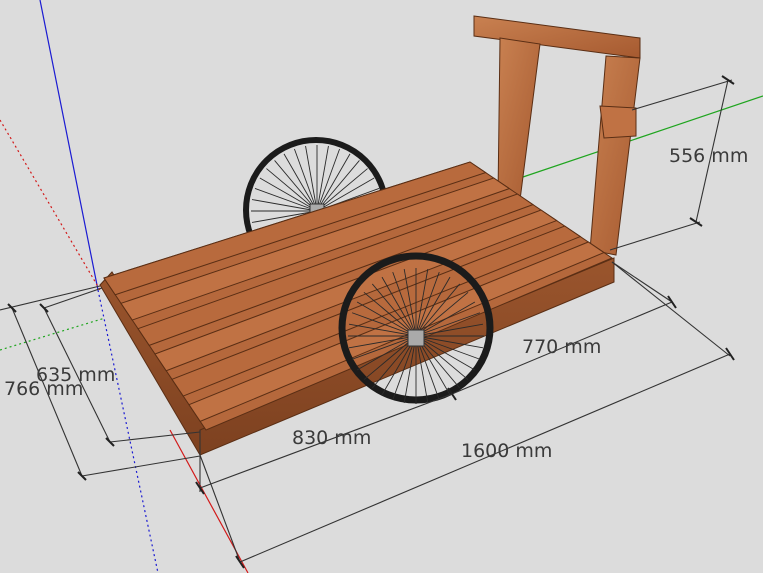 This screenshot has height=573, width=763. Describe the element at coordinates (50, 205) in the screenshot. I see `red-axis-dotted` at that location.